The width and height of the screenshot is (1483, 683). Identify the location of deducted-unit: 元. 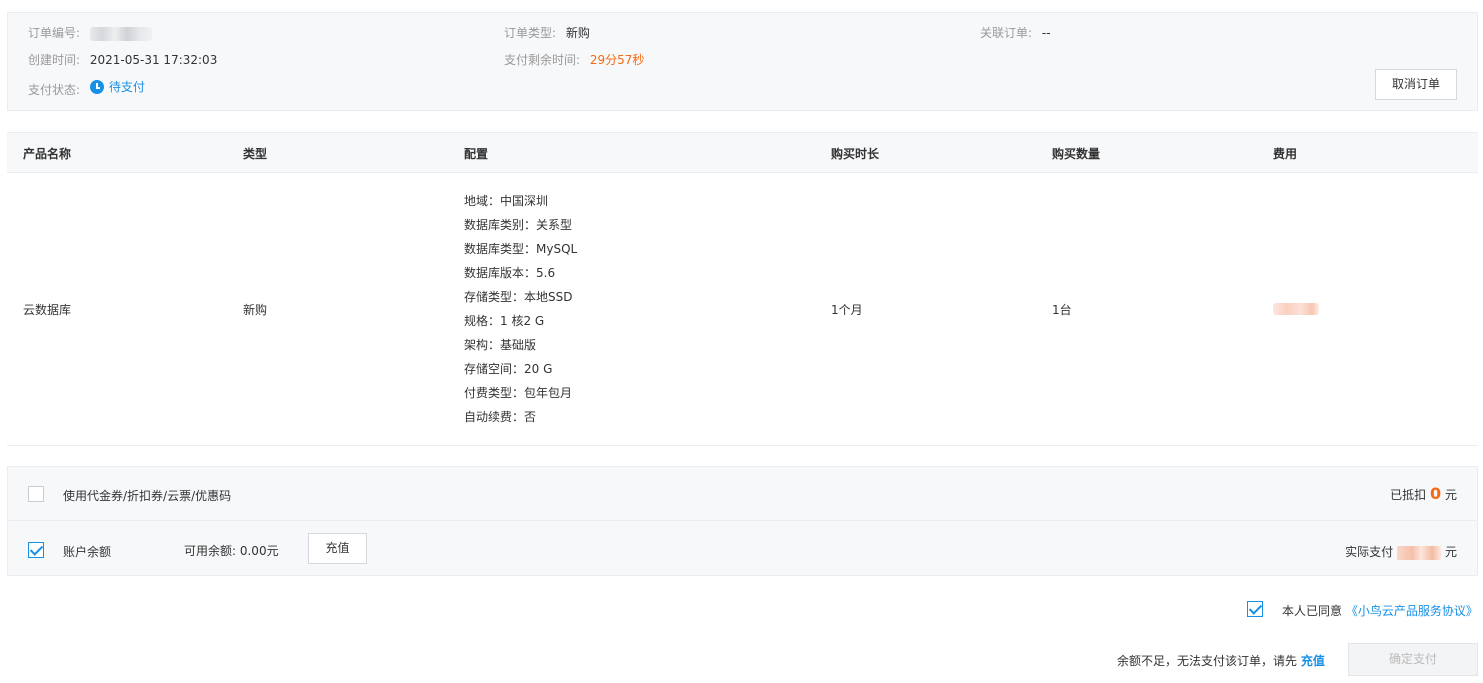
(1450, 495).